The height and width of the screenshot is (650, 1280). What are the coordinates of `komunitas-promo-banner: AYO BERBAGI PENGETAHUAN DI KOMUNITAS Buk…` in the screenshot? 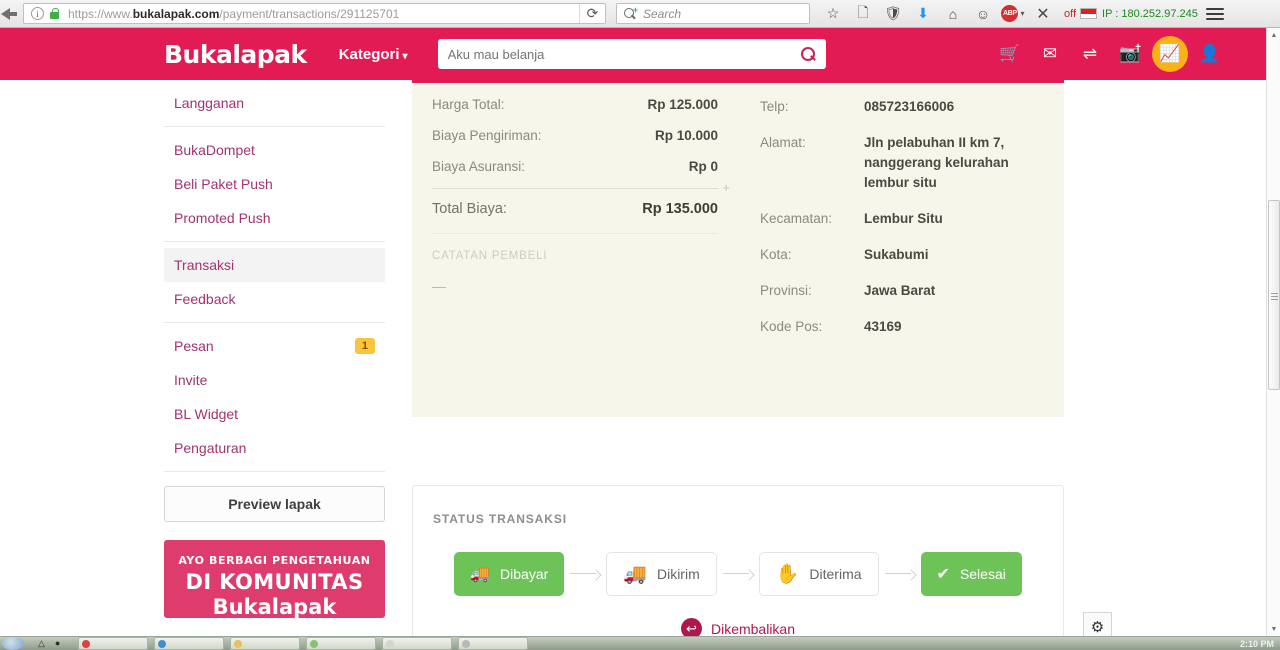 It's located at (274, 579).